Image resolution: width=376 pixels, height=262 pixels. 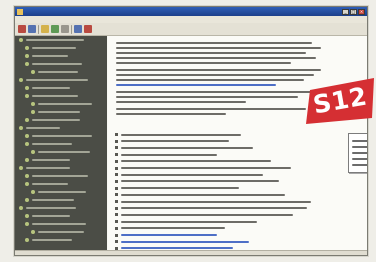 I want to click on toolbar, so click(x=191, y=29).